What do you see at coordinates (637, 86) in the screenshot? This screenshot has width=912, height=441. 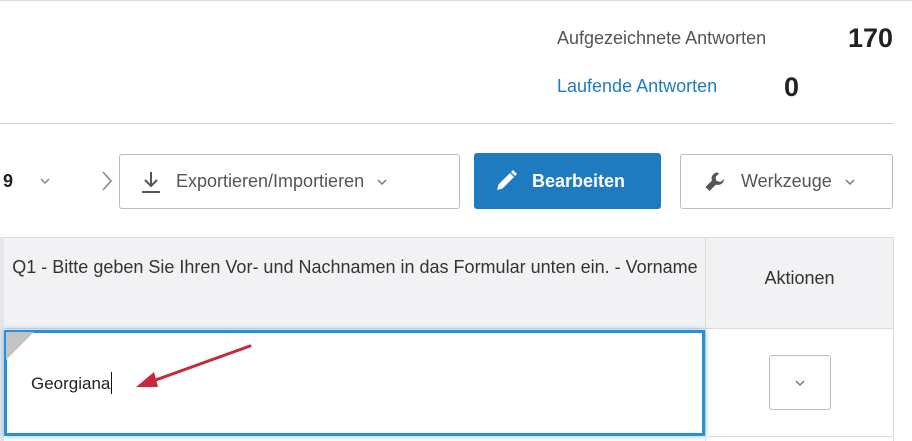 I see `in-progress-responses-link: Laufende Antworten` at bounding box center [637, 86].